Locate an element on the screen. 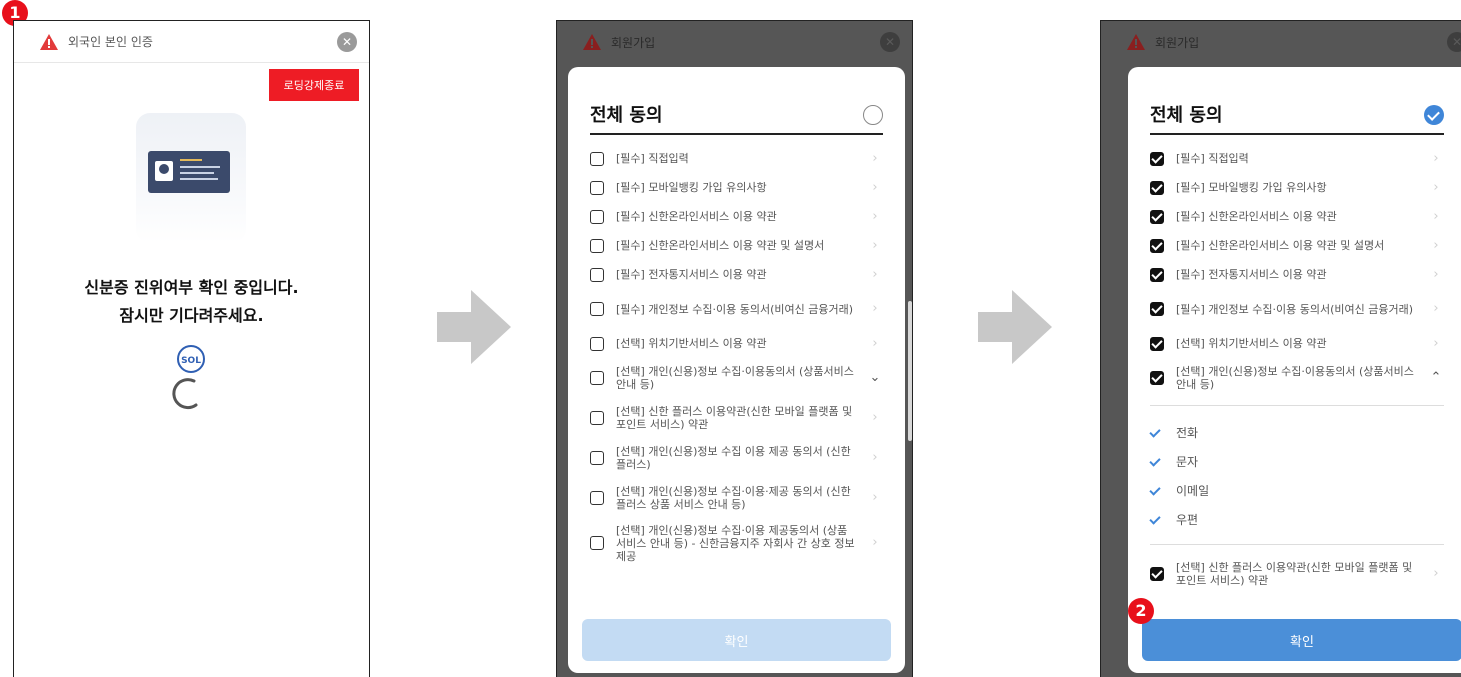 The image size is (1461, 677). agree-all-checkbox is located at coordinates (873, 115).